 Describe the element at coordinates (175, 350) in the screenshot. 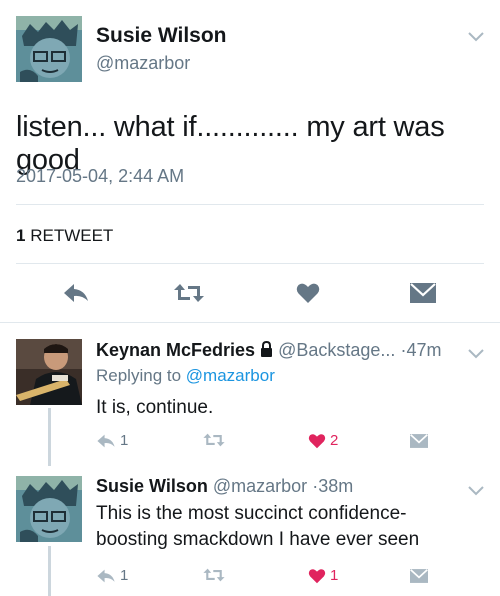

I see `reply-author-name: Keynan McFedries` at that location.